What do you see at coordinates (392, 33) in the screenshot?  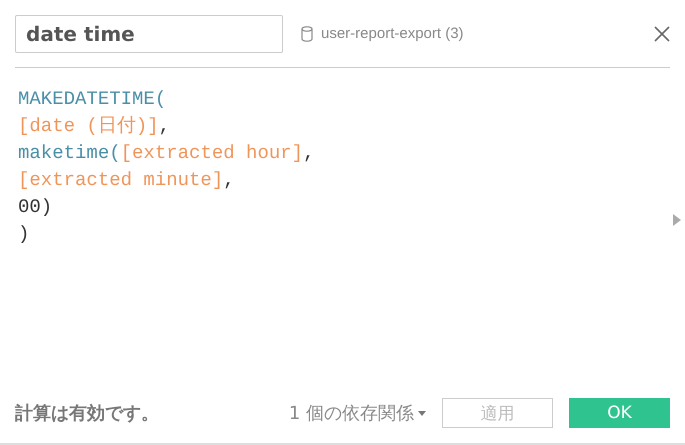 I see `datasource-label: user-report-export (3)` at bounding box center [392, 33].